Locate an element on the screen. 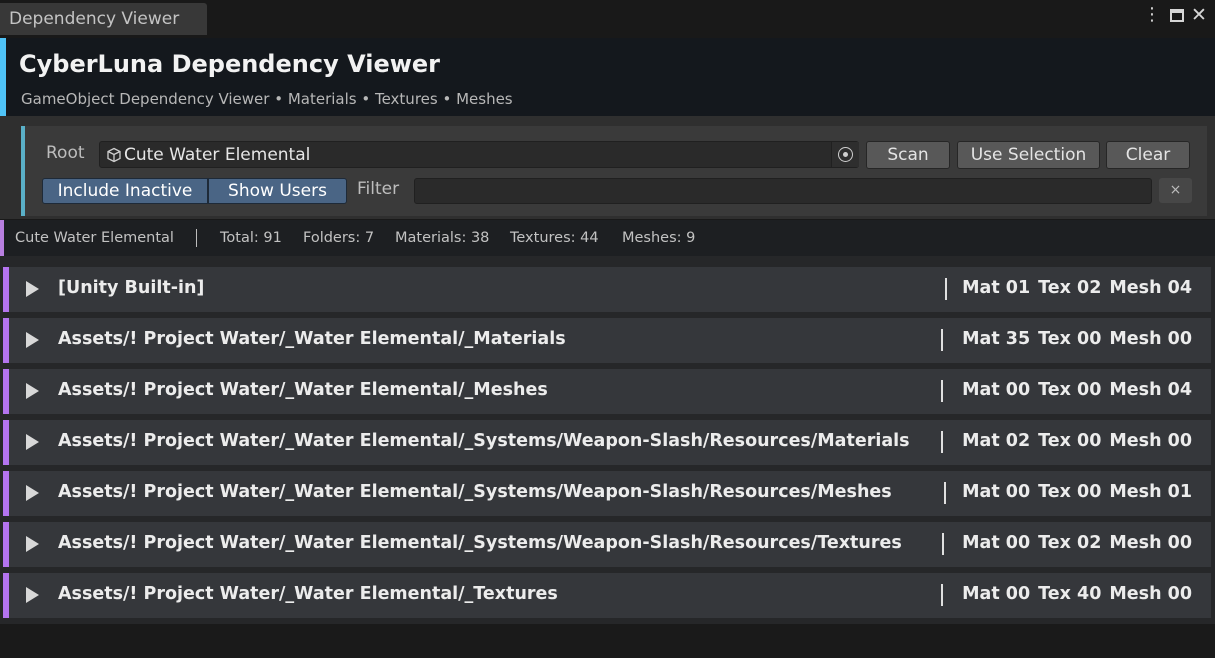  window-tab-bar: Dependency Viewer ⋮ ✕ is located at coordinates (607, 17).